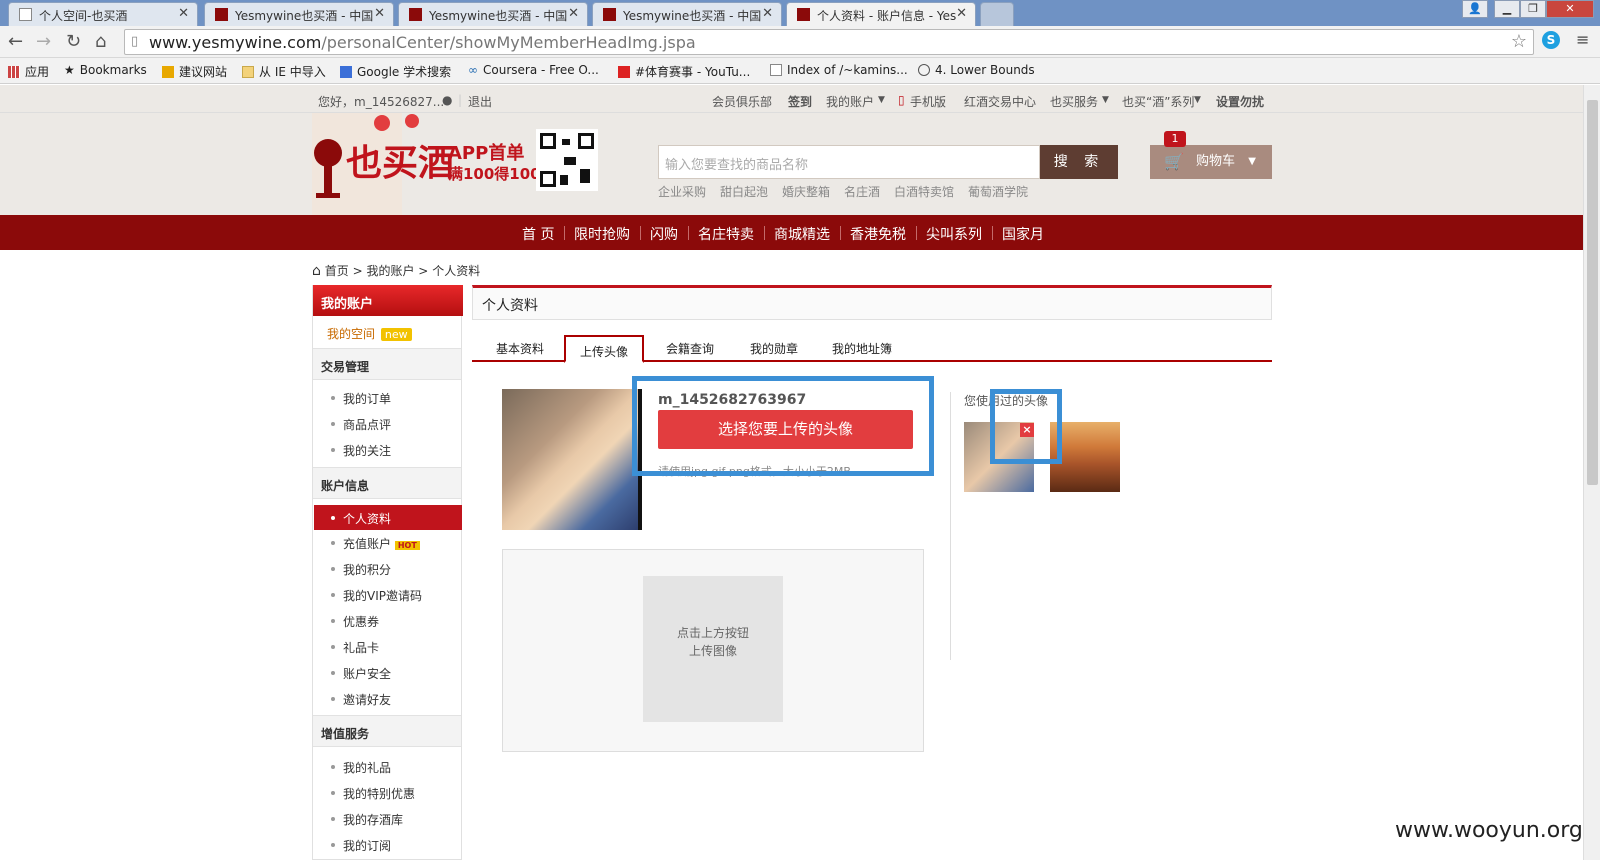  Describe the element at coordinates (1582, 39) in the screenshot. I see `menu-icon: ≡` at that location.